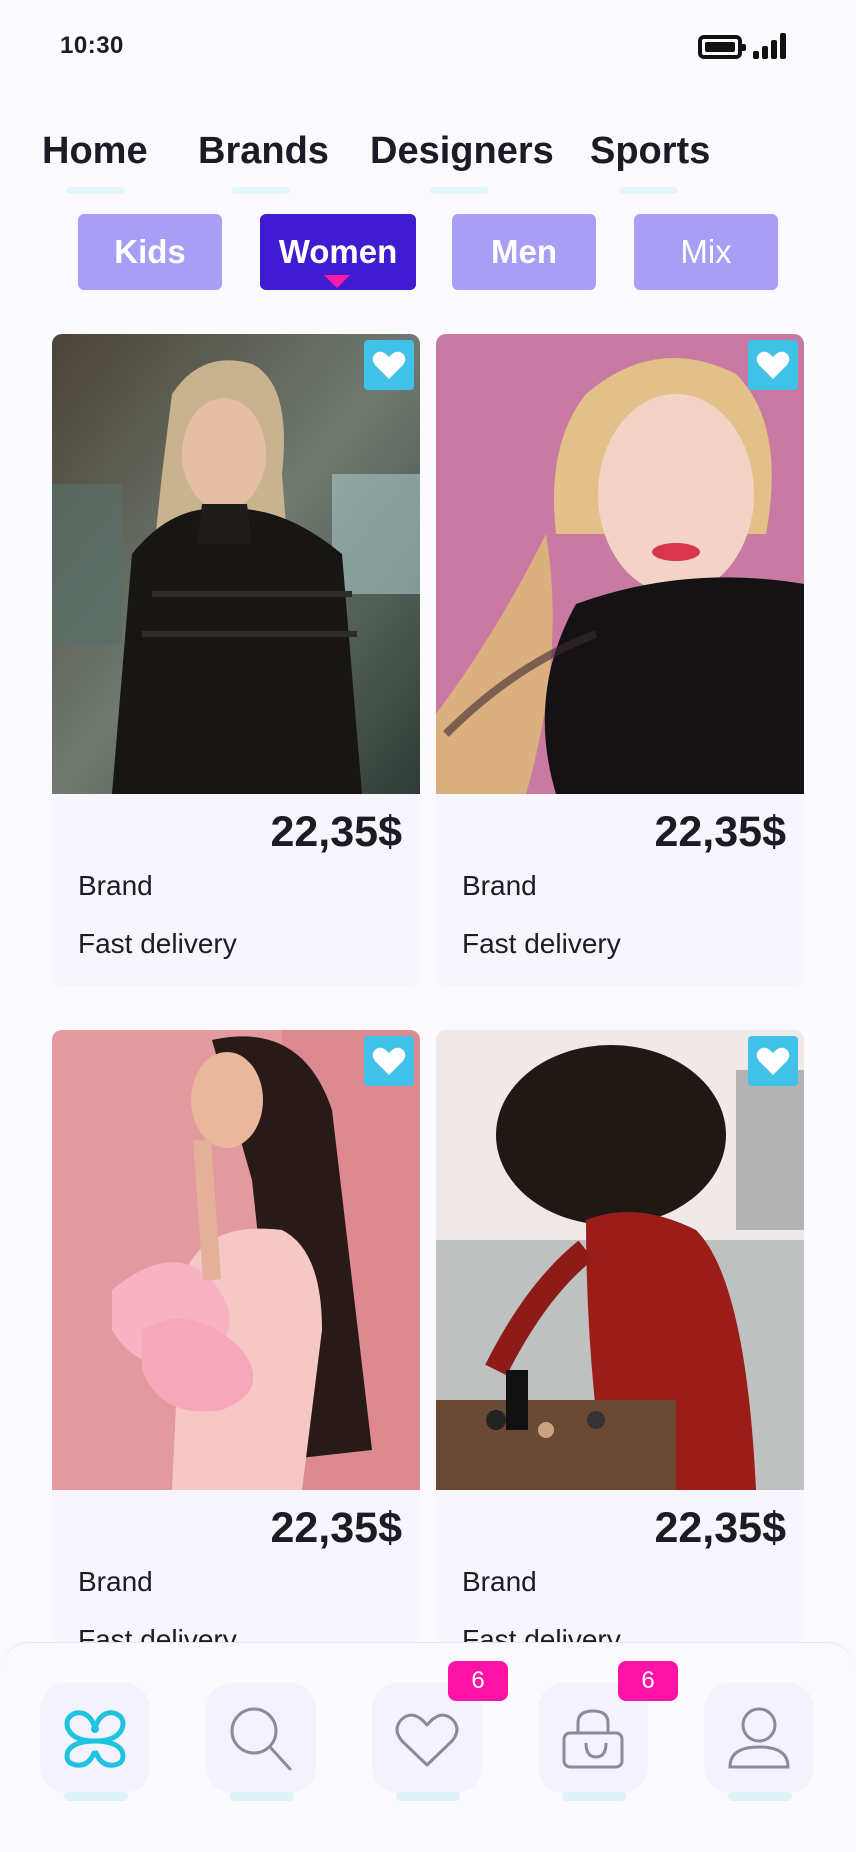 This screenshot has height=1852, width=856. I want to click on profile-icon, so click(759, 1738).